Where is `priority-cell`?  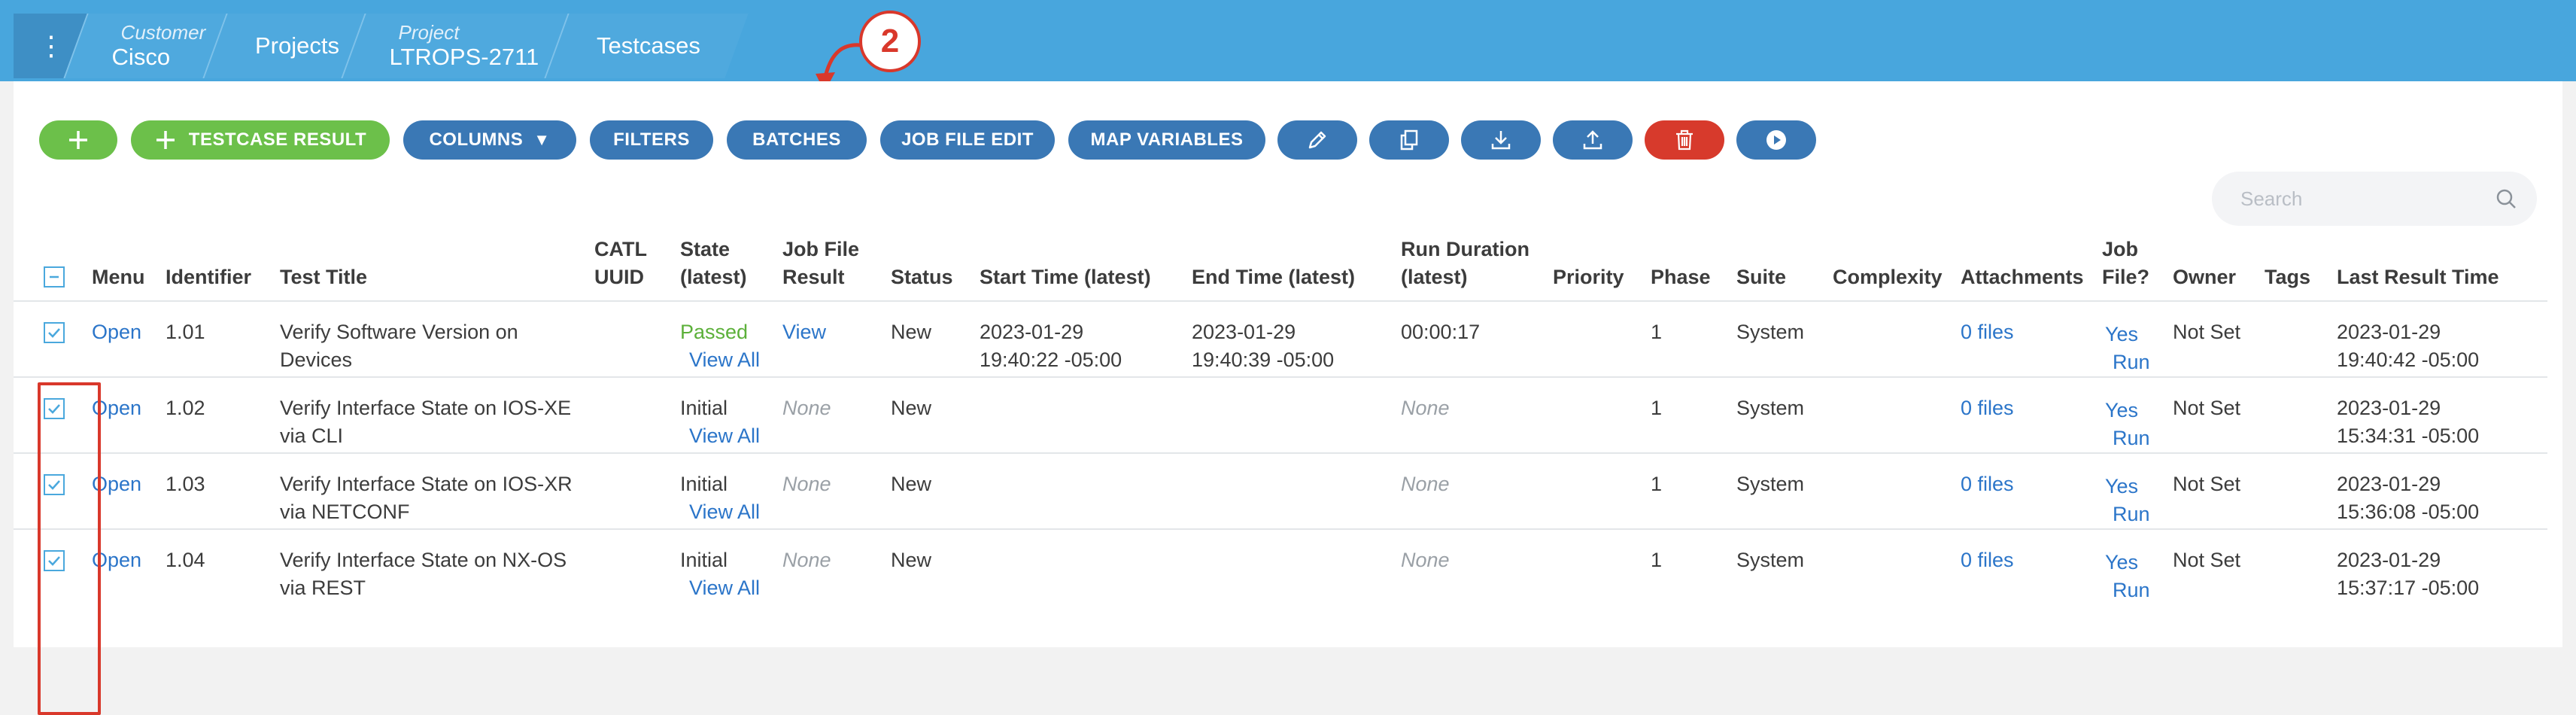
priority-cell is located at coordinates (1602, 566).